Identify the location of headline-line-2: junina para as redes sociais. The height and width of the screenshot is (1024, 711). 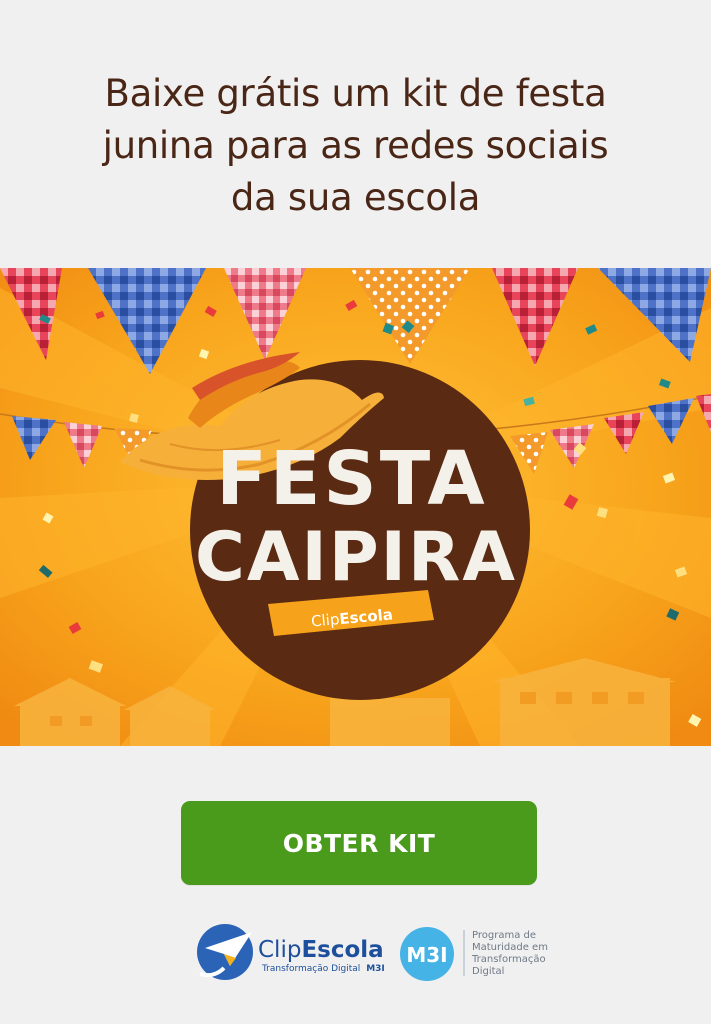
(355, 145).